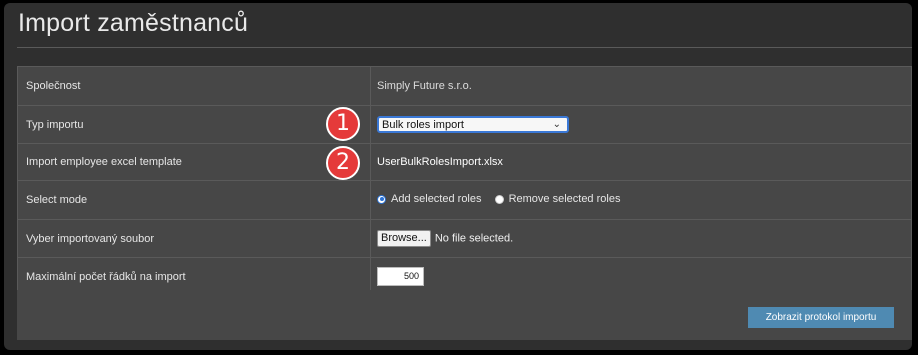 The width and height of the screenshot is (918, 355). I want to click on mode-add-label: Add selected roles, so click(436, 199).